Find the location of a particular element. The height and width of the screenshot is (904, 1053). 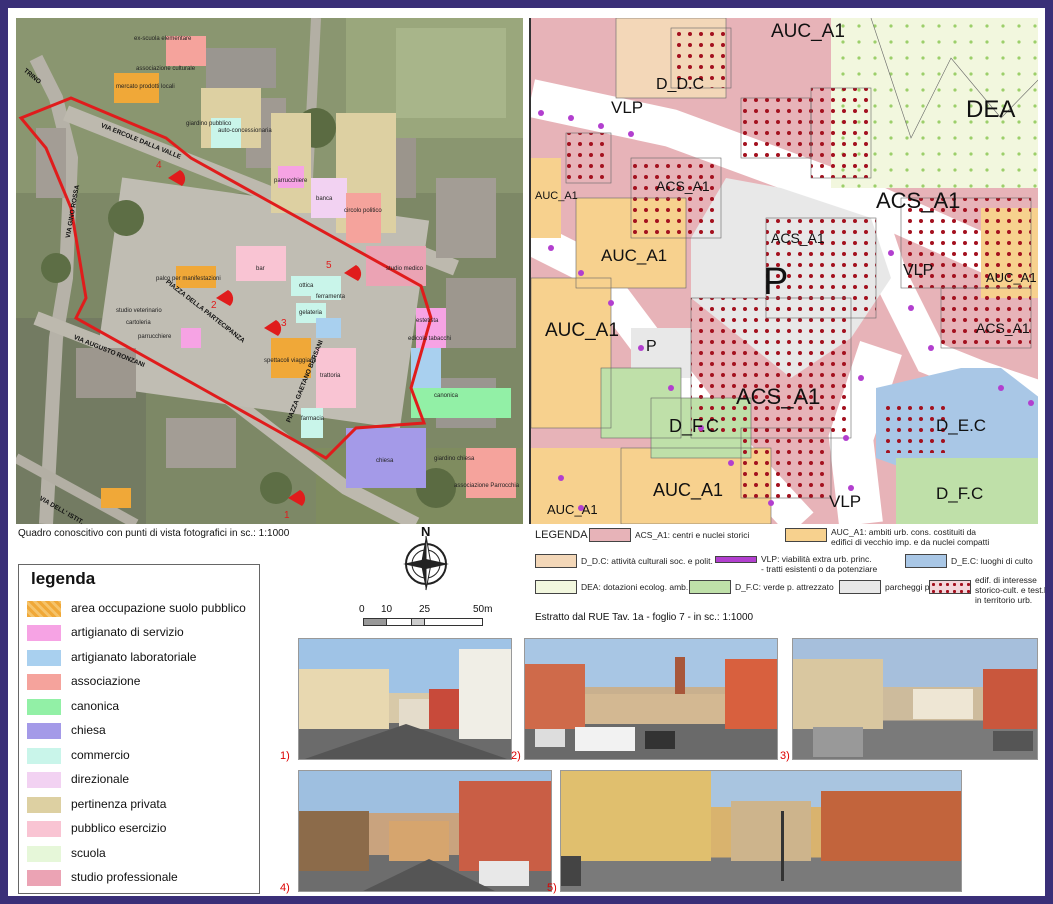

svg-text: 2 is located at coordinates (214, 305).